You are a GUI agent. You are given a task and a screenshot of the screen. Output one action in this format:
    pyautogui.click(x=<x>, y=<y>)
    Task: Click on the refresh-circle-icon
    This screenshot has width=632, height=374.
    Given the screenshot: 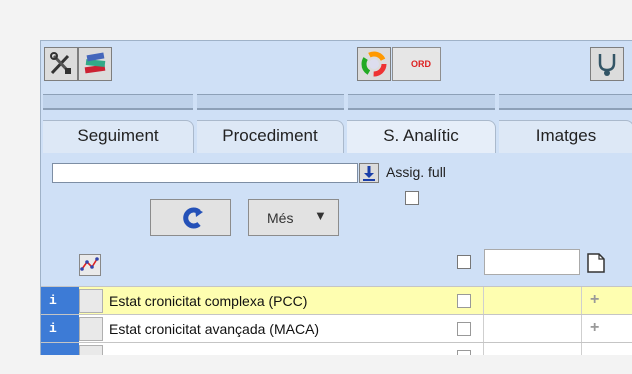 What is the action you would take?
    pyautogui.click(x=374, y=64)
    